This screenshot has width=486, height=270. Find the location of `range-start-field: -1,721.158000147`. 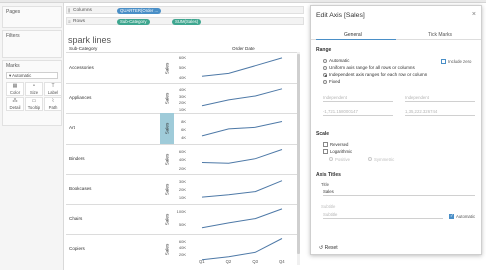

range-start-field: -1,721.158000147 is located at coordinates (358, 112).